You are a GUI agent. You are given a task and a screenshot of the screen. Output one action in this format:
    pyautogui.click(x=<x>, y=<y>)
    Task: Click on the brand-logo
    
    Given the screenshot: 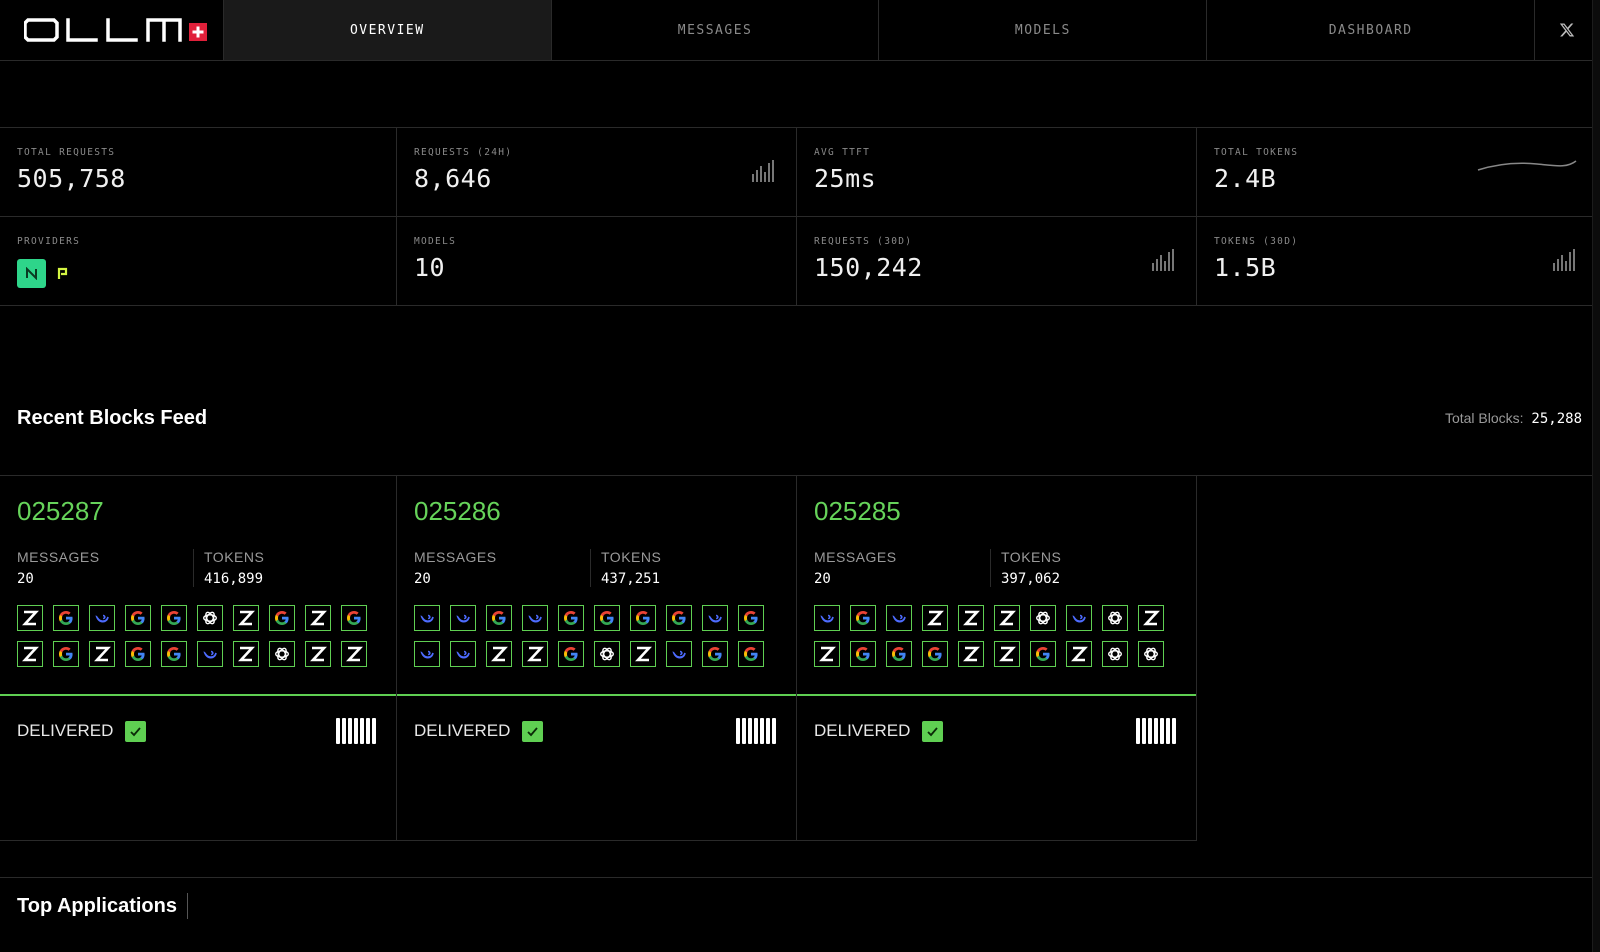 What is the action you would take?
    pyautogui.click(x=111, y=30)
    